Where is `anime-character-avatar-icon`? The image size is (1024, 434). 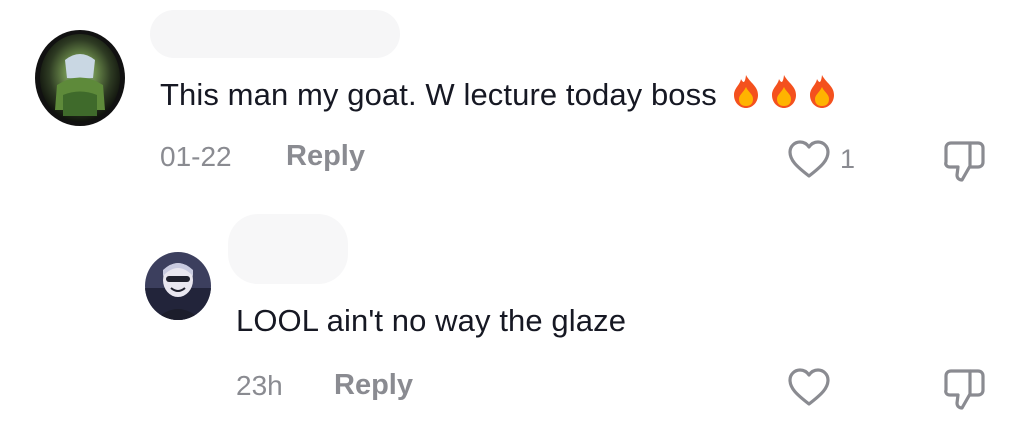
anime-character-avatar-icon is located at coordinates (178, 286).